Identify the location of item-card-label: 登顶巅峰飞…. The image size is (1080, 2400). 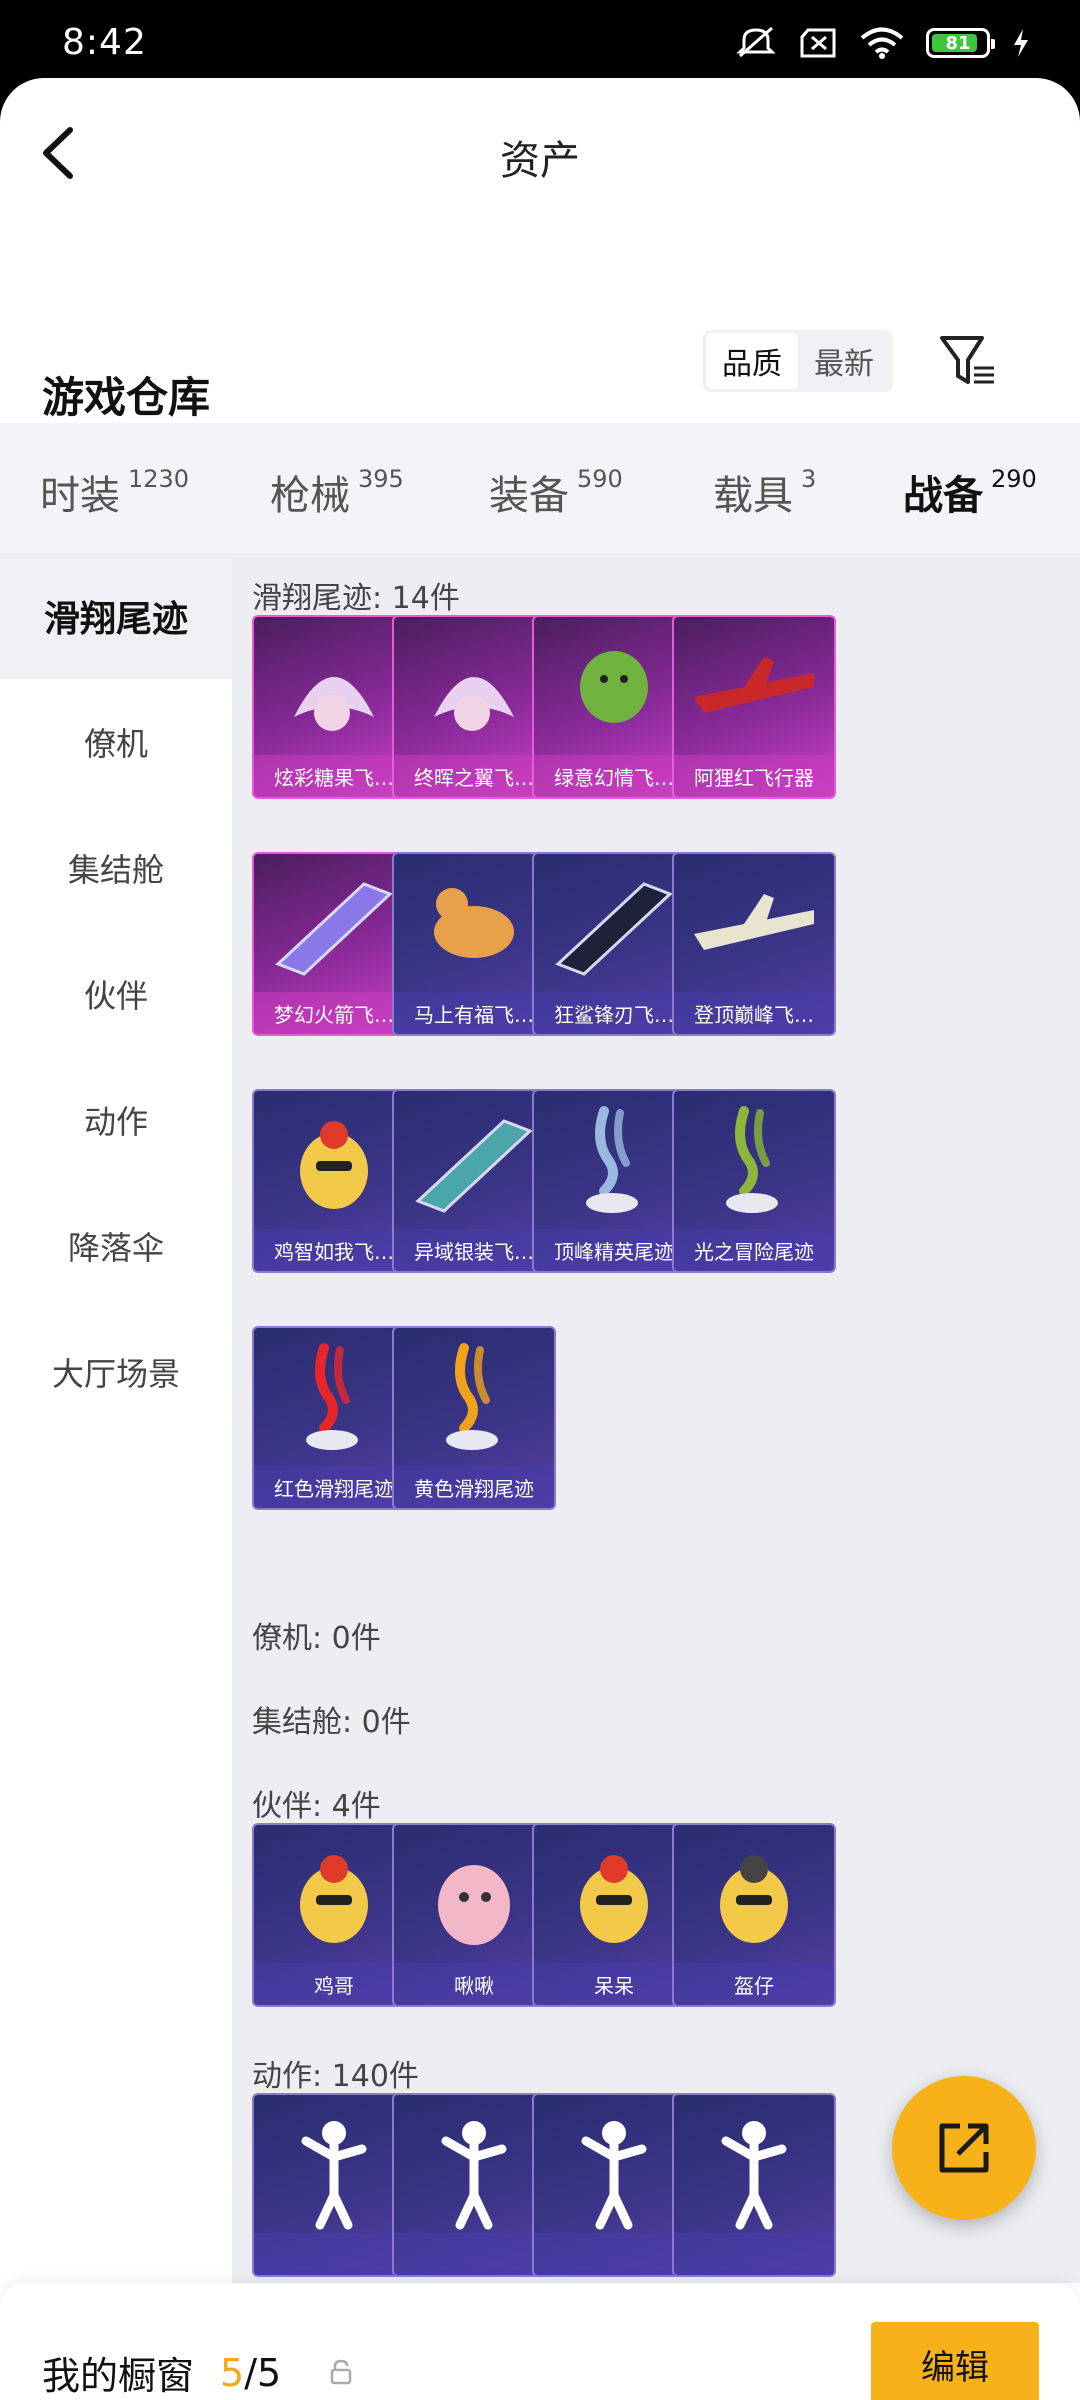
(754, 1013).